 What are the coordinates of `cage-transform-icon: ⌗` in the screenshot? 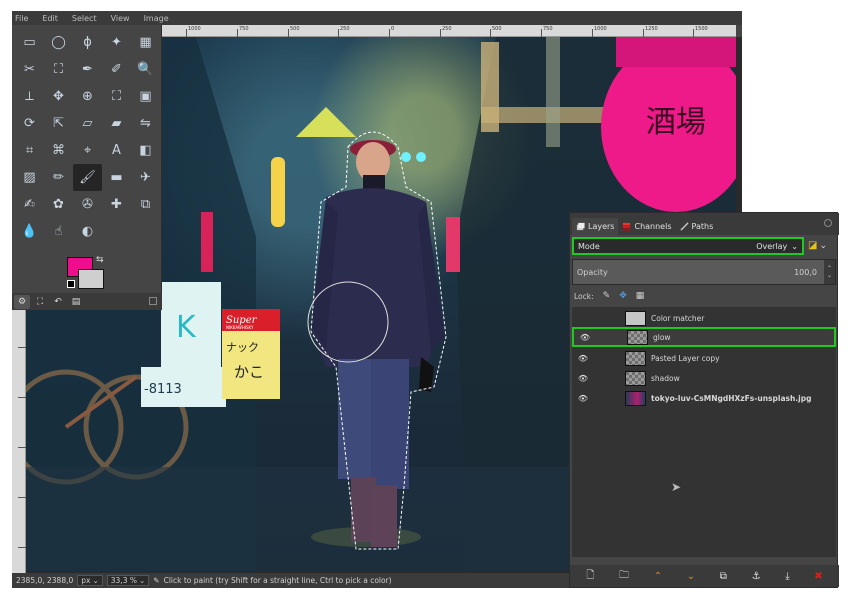 It's located at (29, 150).